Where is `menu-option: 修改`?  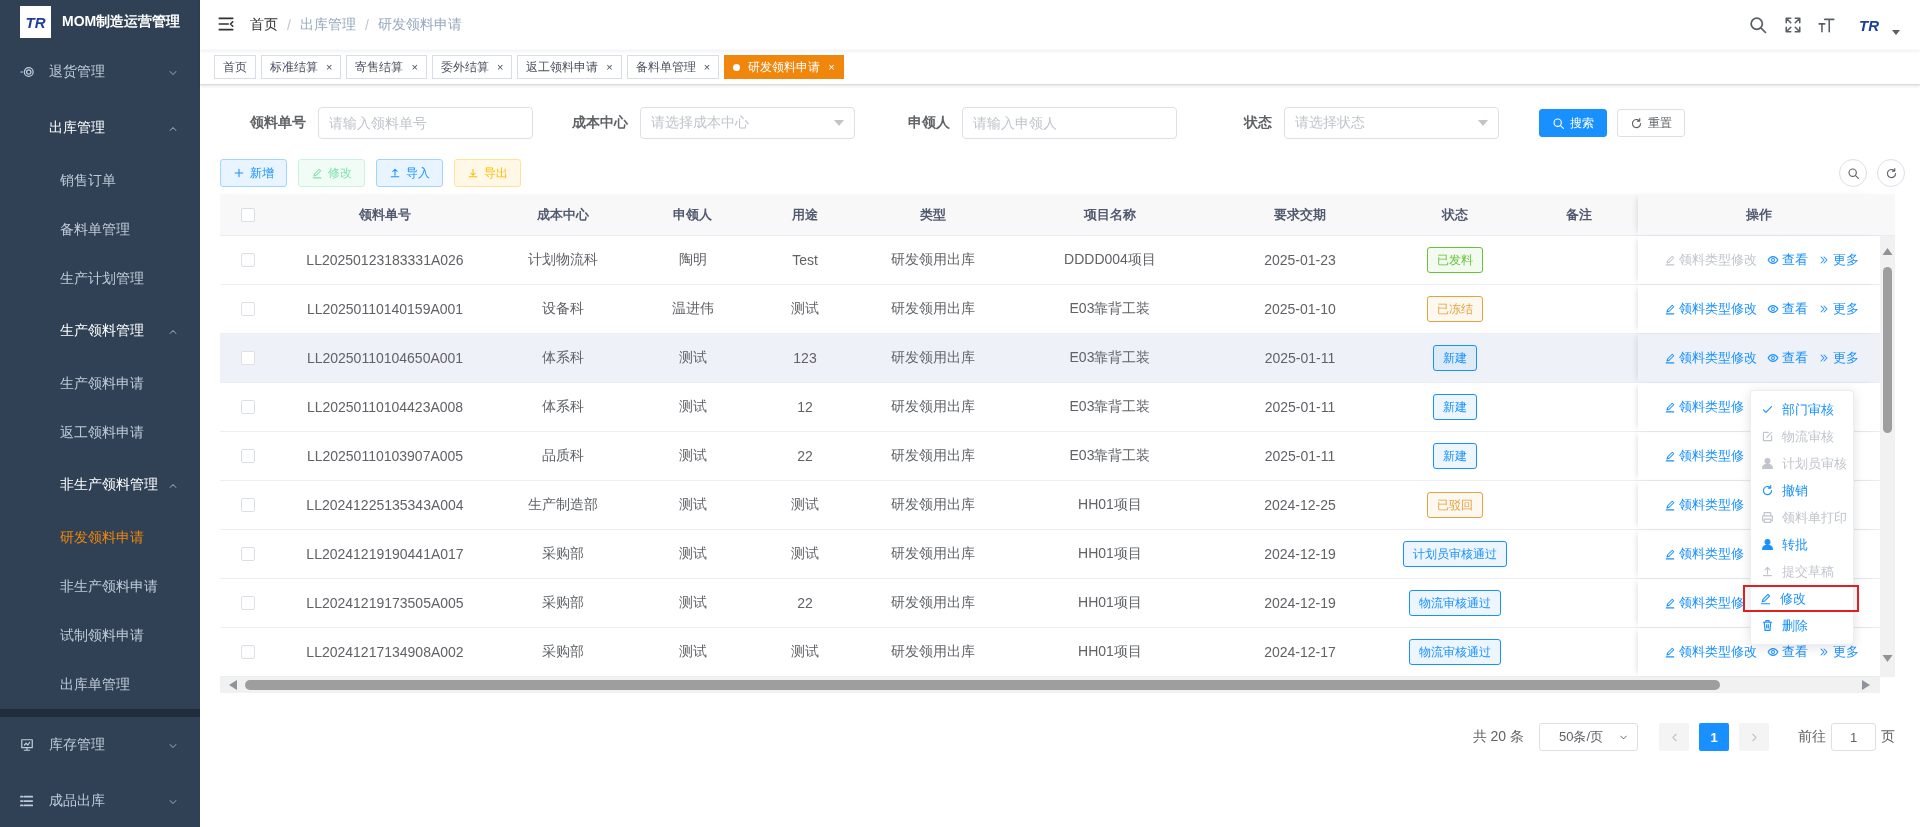 menu-option: 修改 is located at coordinates (1801, 598).